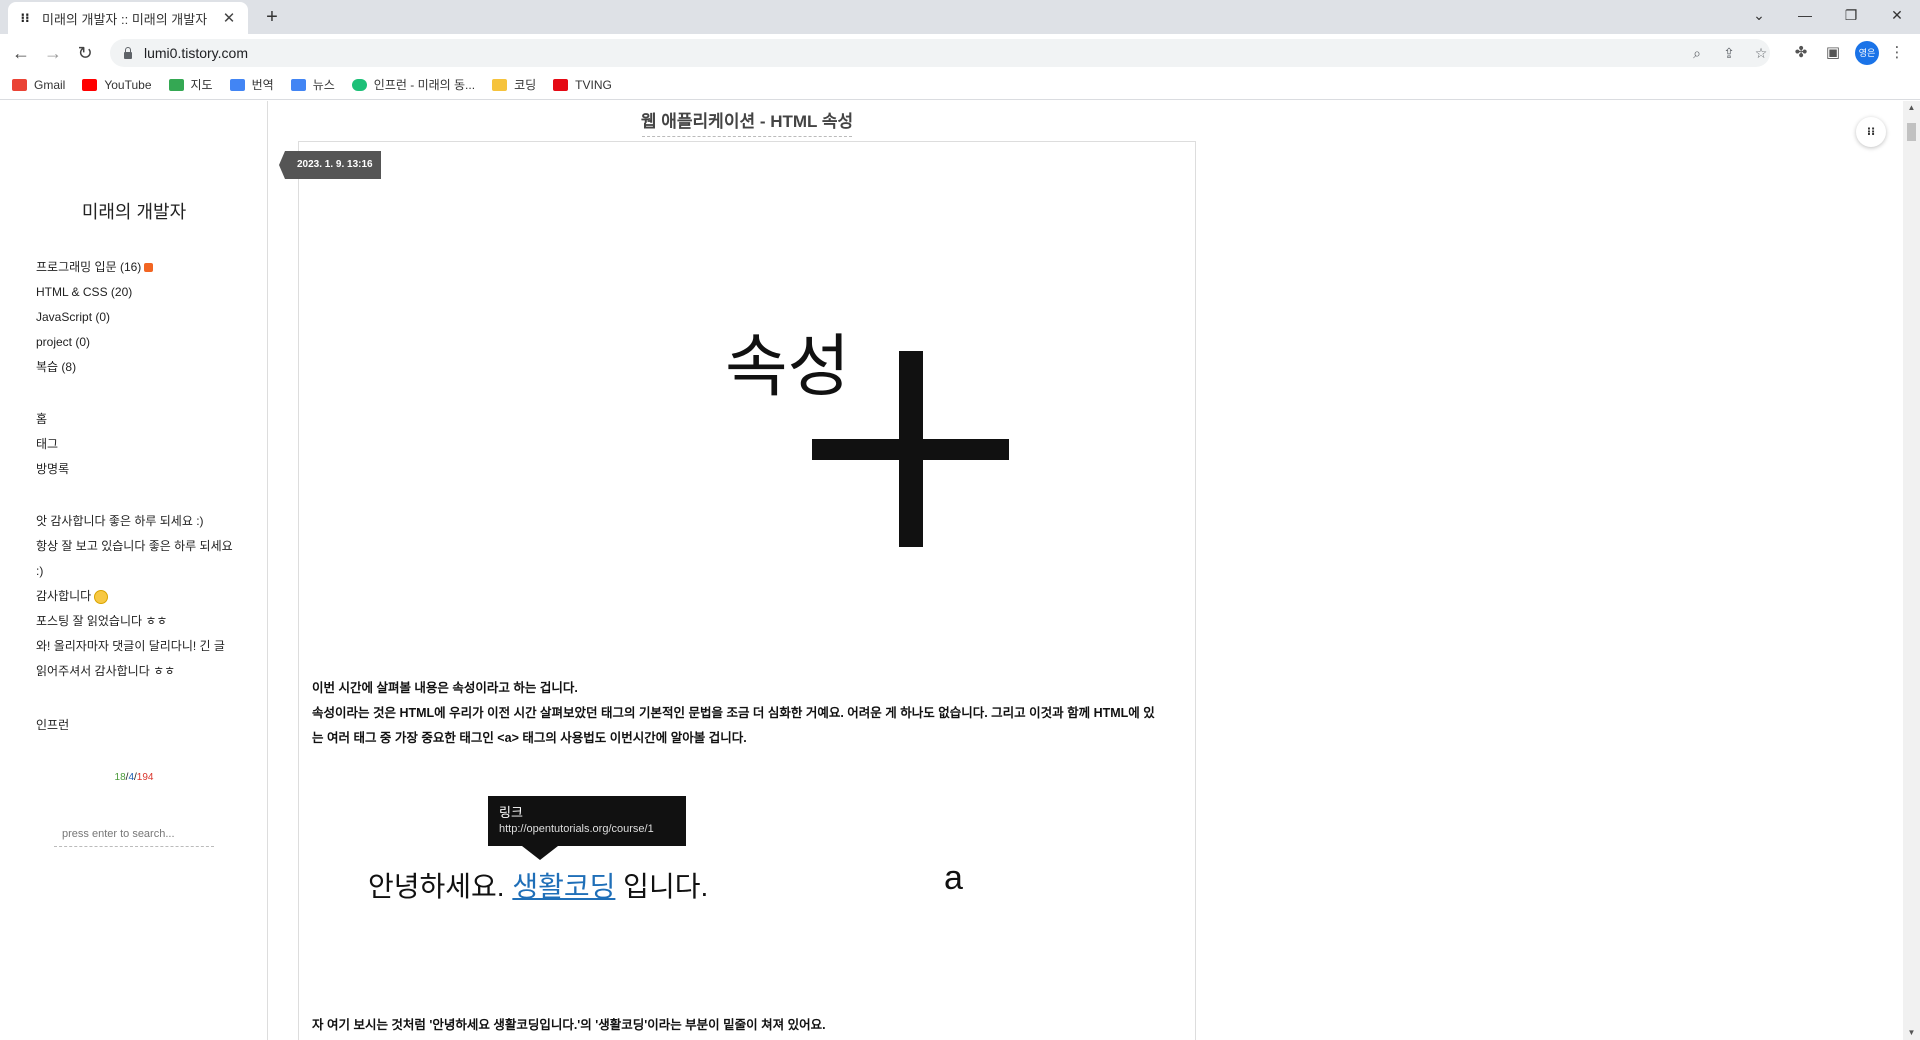  What do you see at coordinates (90, 84) in the screenshot?
I see `youtube-icon` at bounding box center [90, 84].